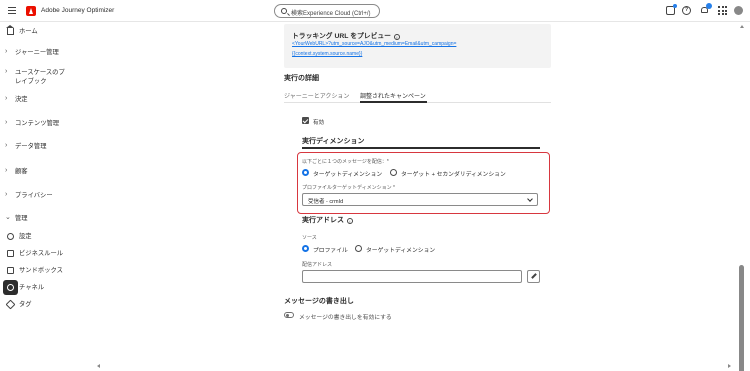 The height and width of the screenshot is (371, 750). What do you see at coordinates (375, 366) in the screenshot?
I see `horizontal-scrollbar` at bounding box center [375, 366].